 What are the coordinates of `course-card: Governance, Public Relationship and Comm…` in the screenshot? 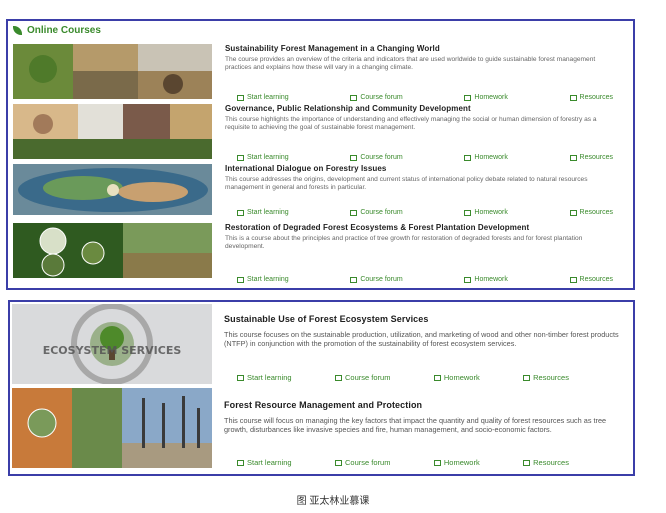 It's located at (320, 134).